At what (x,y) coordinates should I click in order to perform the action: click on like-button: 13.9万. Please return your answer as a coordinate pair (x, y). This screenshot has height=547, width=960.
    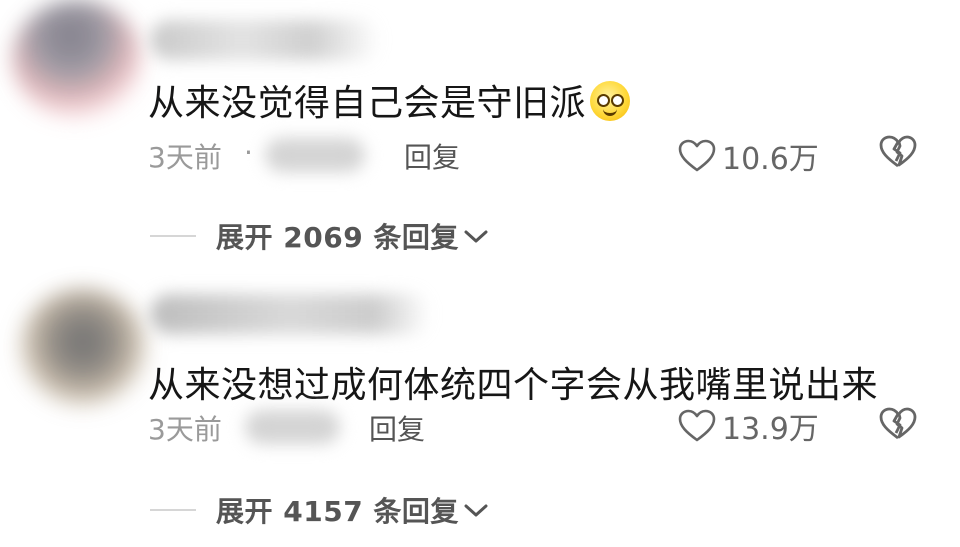
    Looking at the image, I should click on (748, 426).